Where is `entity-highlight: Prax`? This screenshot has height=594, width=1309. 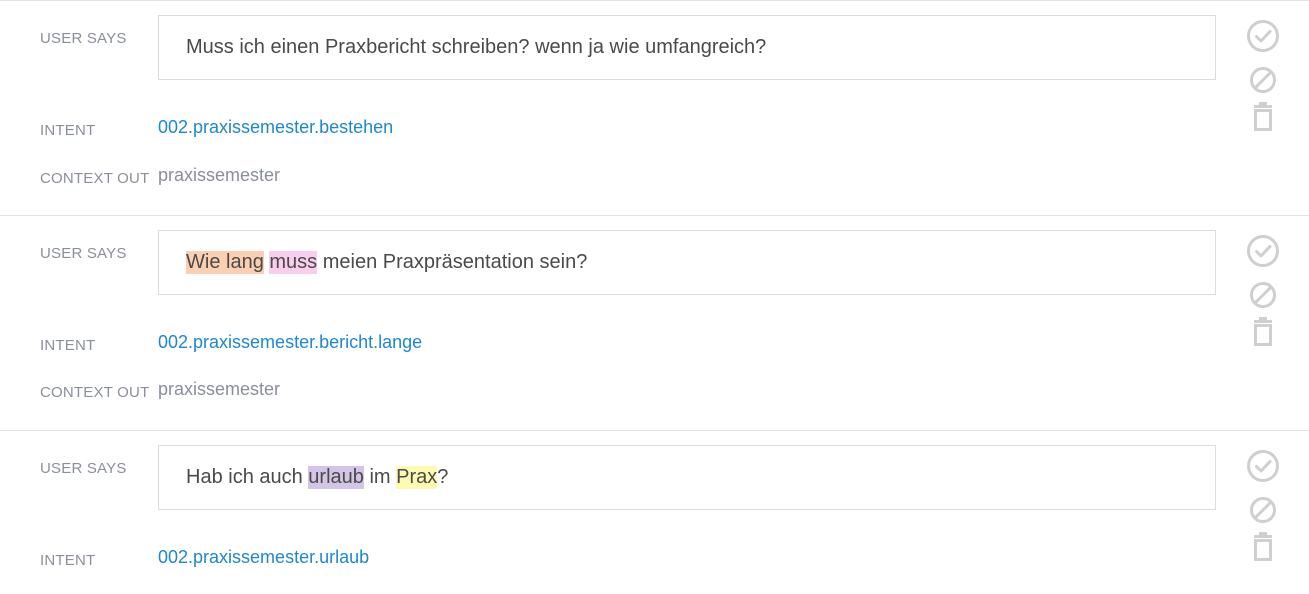
entity-highlight: Prax is located at coordinates (417, 477).